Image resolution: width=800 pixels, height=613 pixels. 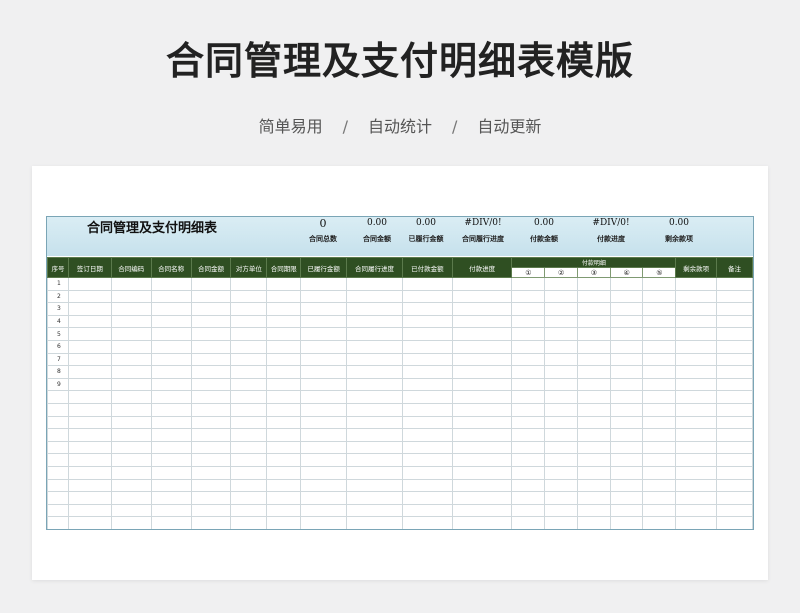 I want to click on row-number-cell: 3, so click(x=58, y=309).